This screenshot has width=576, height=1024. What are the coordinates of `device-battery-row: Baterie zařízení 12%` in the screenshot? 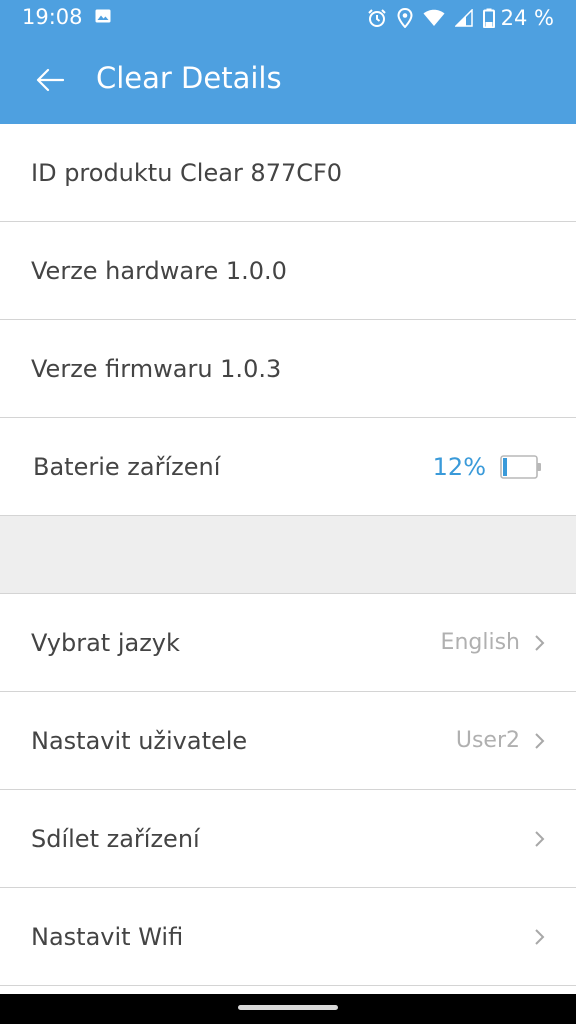 It's located at (288, 467).